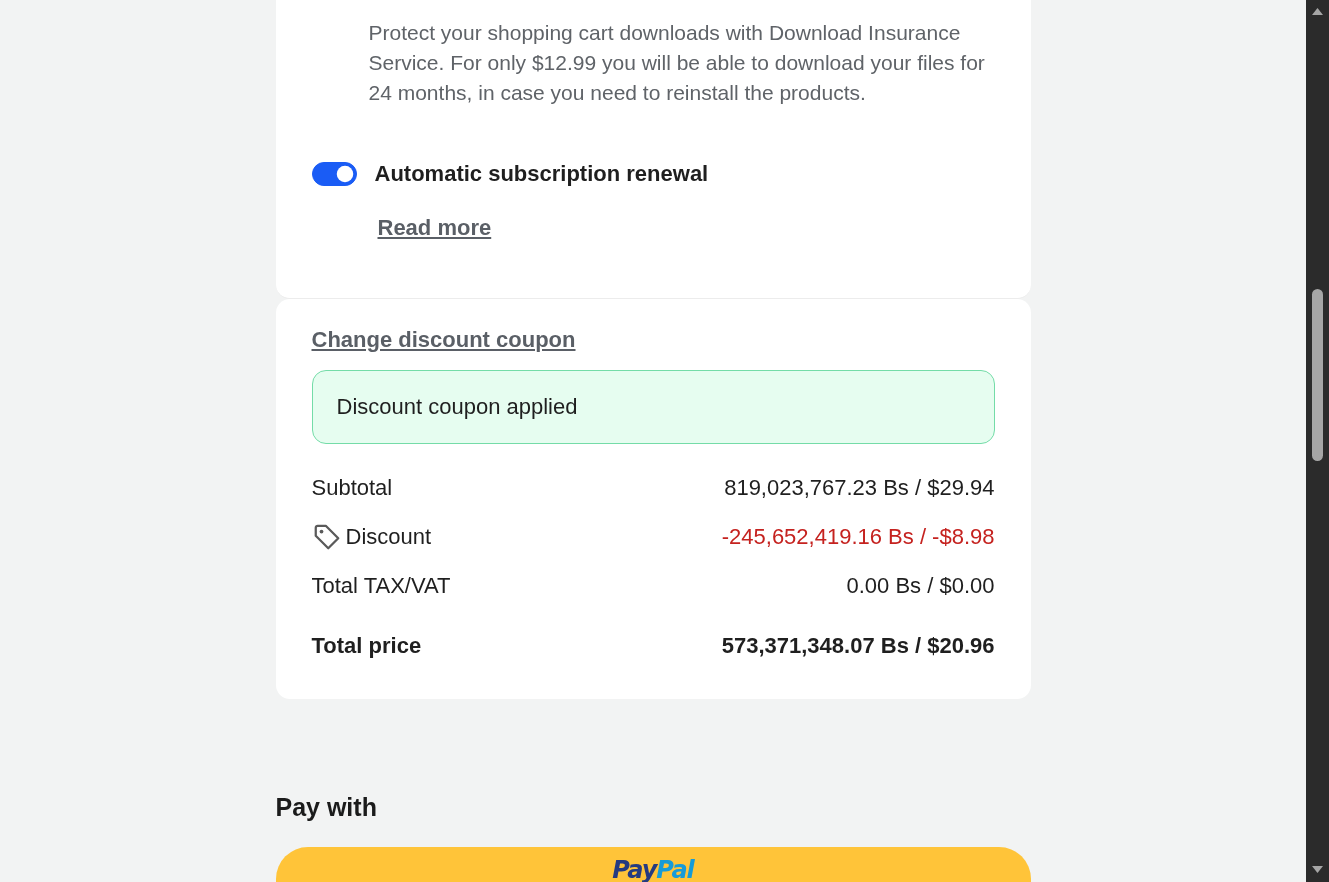  What do you see at coordinates (677, 63) in the screenshot?
I see `insurance-description: Protect your shopping cart downloads with Download Insurance Service. For only $12.99 you will be able to download your files for 24 months, in case you need to reinstall the products.` at bounding box center [677, 63].